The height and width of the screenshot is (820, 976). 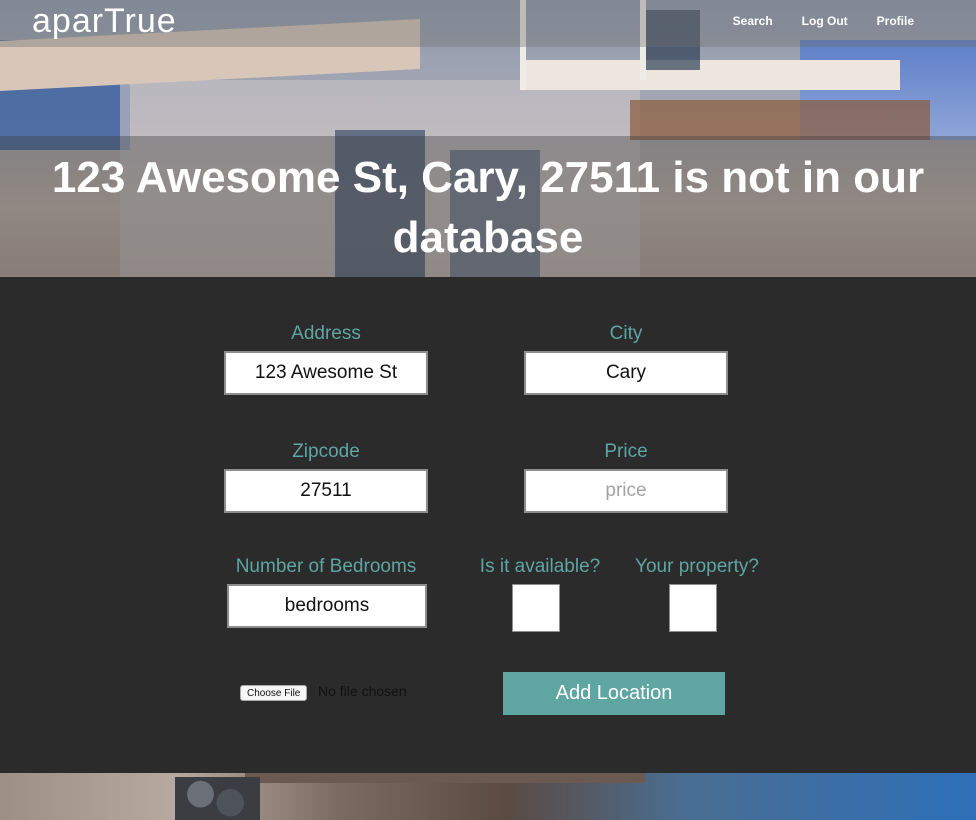 I want to click on bedrooms-input: bedrooms, so click(x=327, y=606).